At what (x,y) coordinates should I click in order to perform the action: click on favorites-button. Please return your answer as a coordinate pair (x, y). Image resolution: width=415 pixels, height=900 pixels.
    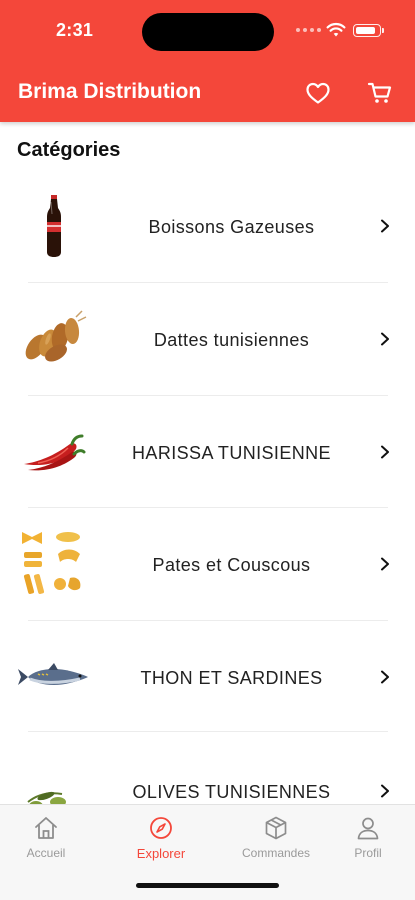
    Looking at the image, I should click on (318, 93).